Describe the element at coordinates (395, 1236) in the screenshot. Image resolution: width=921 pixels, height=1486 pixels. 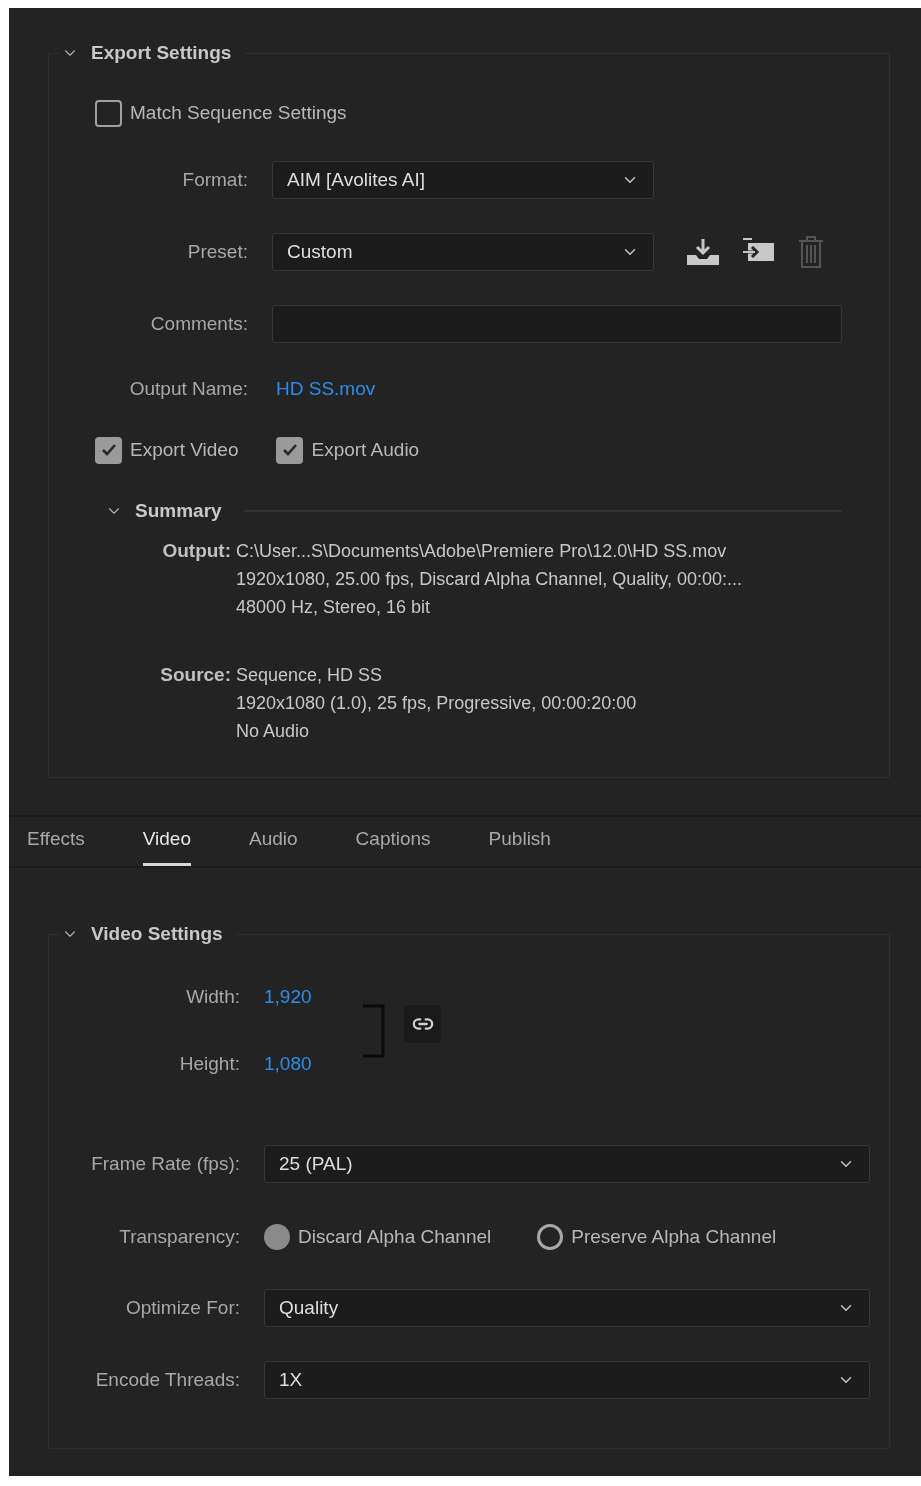
I see `radio-label: Discard Alpha Channel` at that location.